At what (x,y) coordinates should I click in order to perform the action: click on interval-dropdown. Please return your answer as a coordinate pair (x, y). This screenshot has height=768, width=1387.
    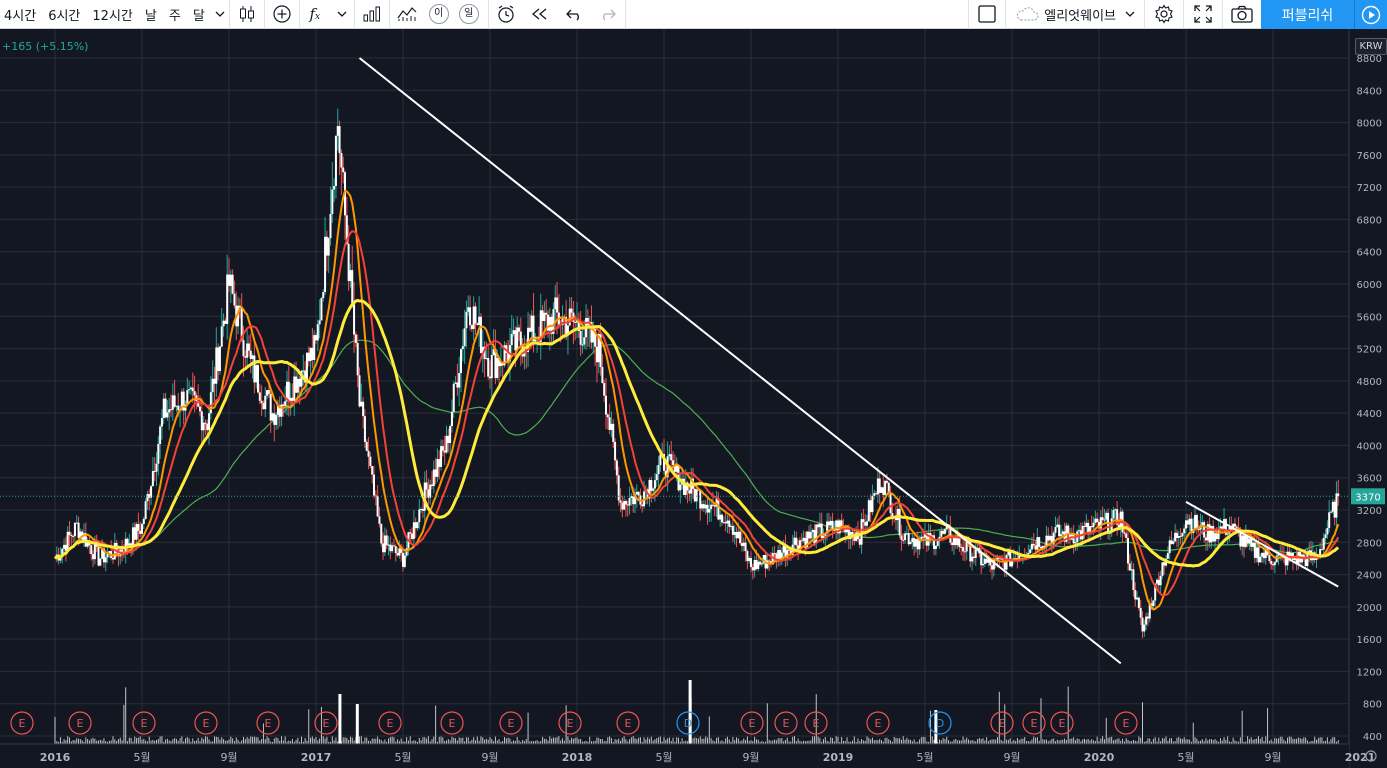
    Looking at the image, I should click on (220, 14).